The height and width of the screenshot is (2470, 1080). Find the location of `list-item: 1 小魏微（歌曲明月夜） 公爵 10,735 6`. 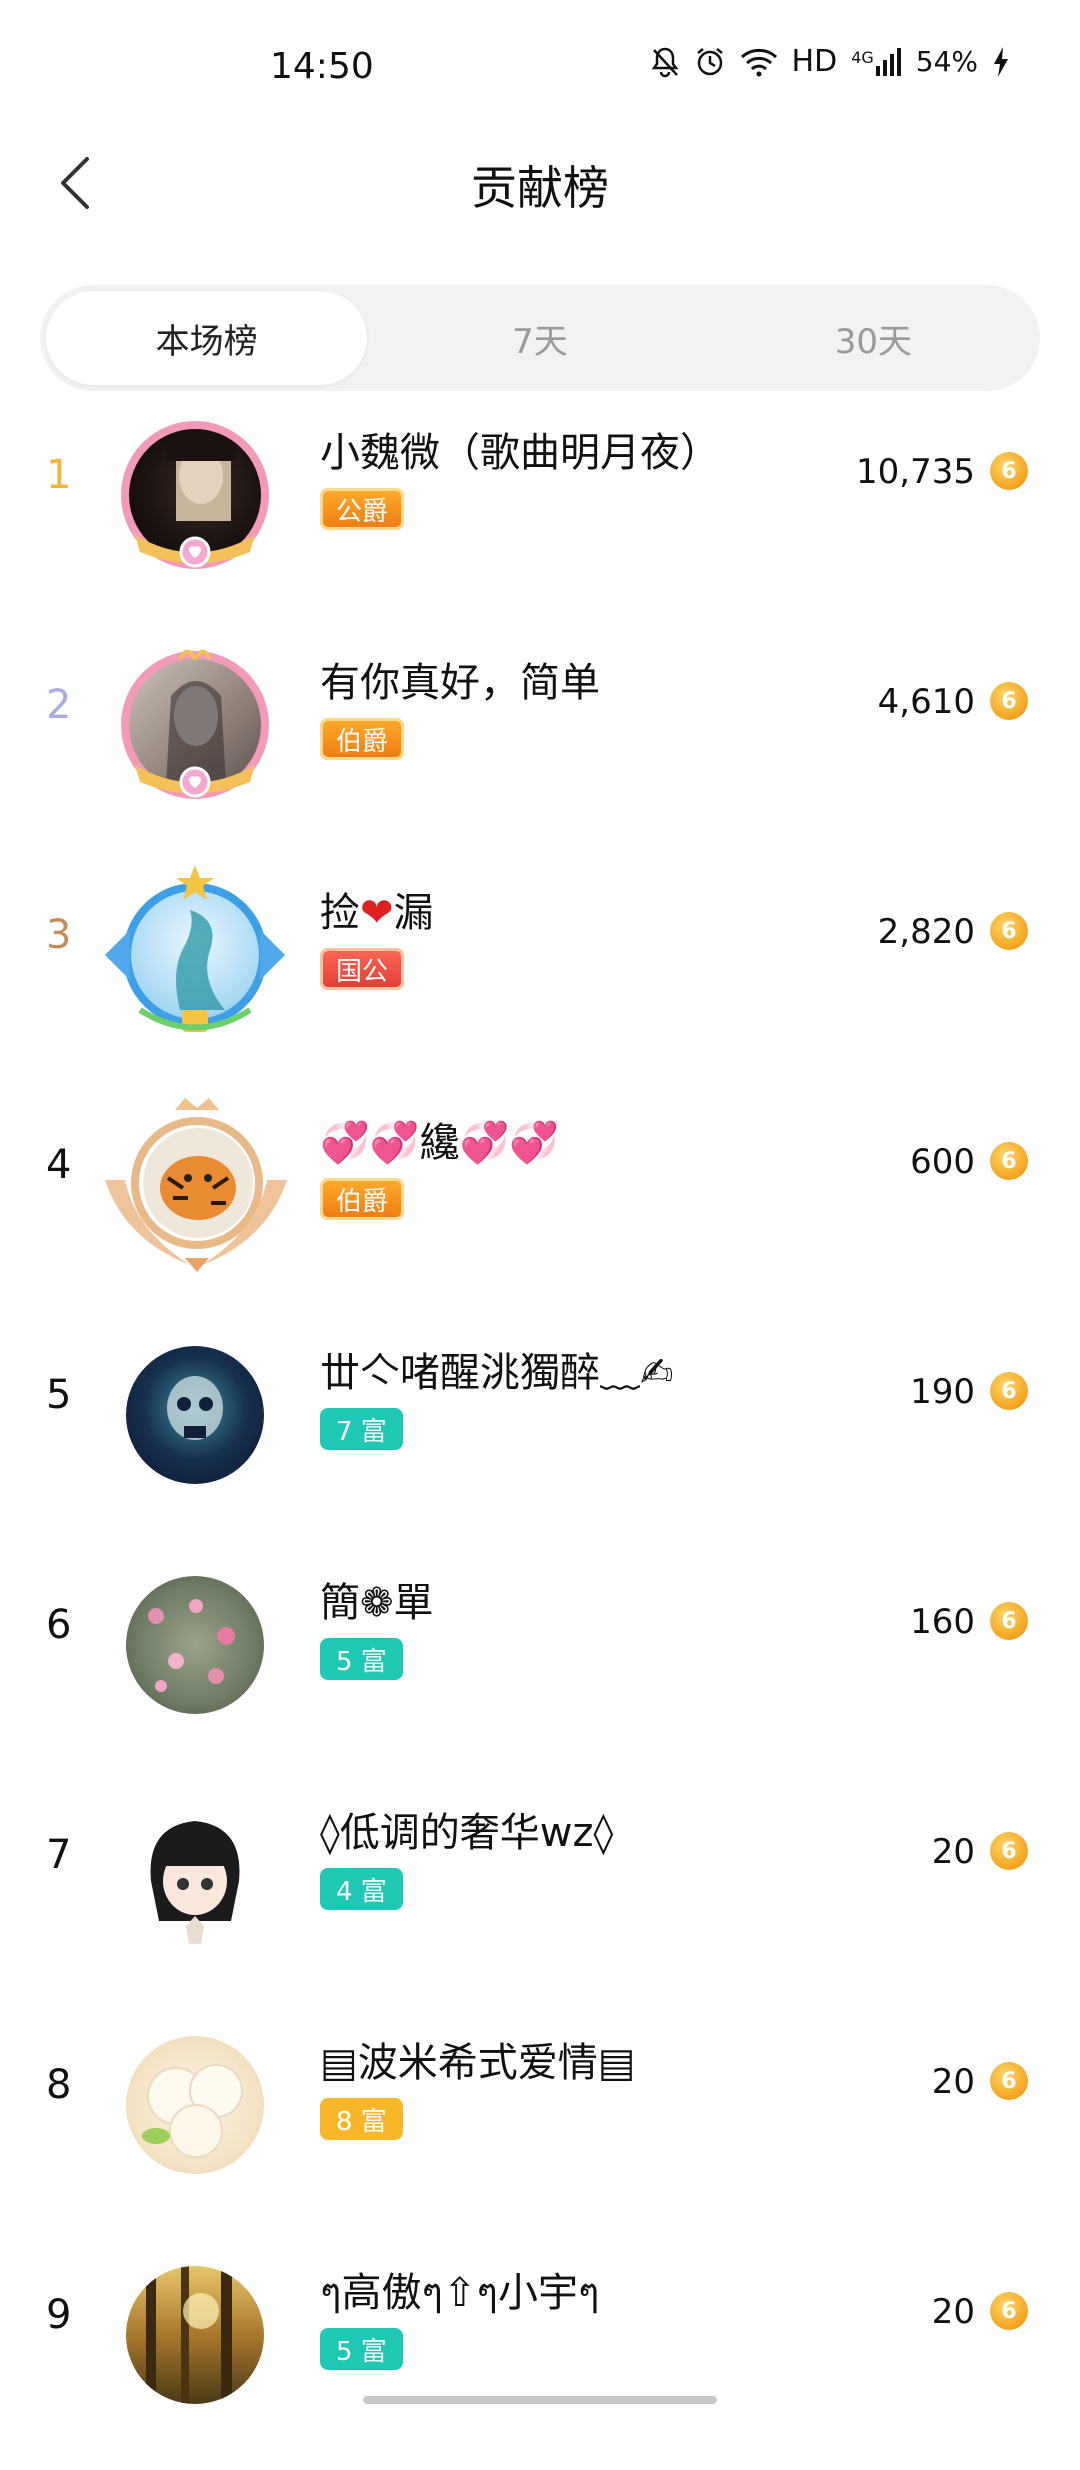

list-item: 1 小魏微（歌曲明月夜） 公爵 10,735 6 is located at coordinates (540, 515).